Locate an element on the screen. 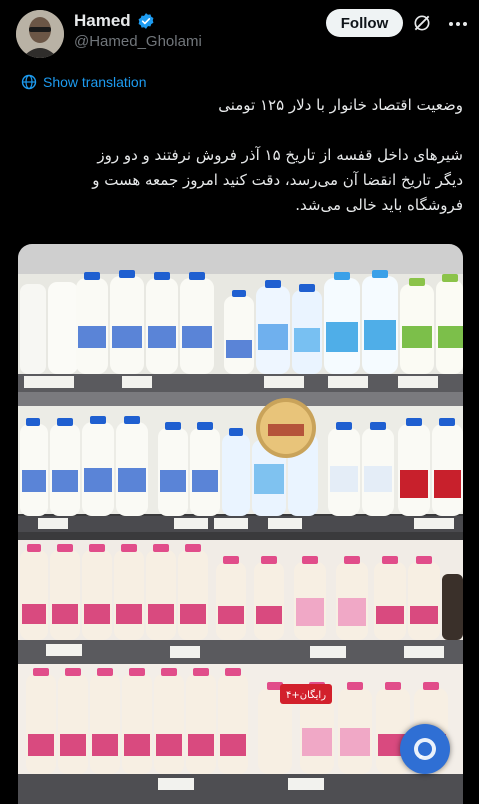 Image resolution: width=479 pixels, height=804 pixels. follow-button: Follow is located at coordinates (364, 23).